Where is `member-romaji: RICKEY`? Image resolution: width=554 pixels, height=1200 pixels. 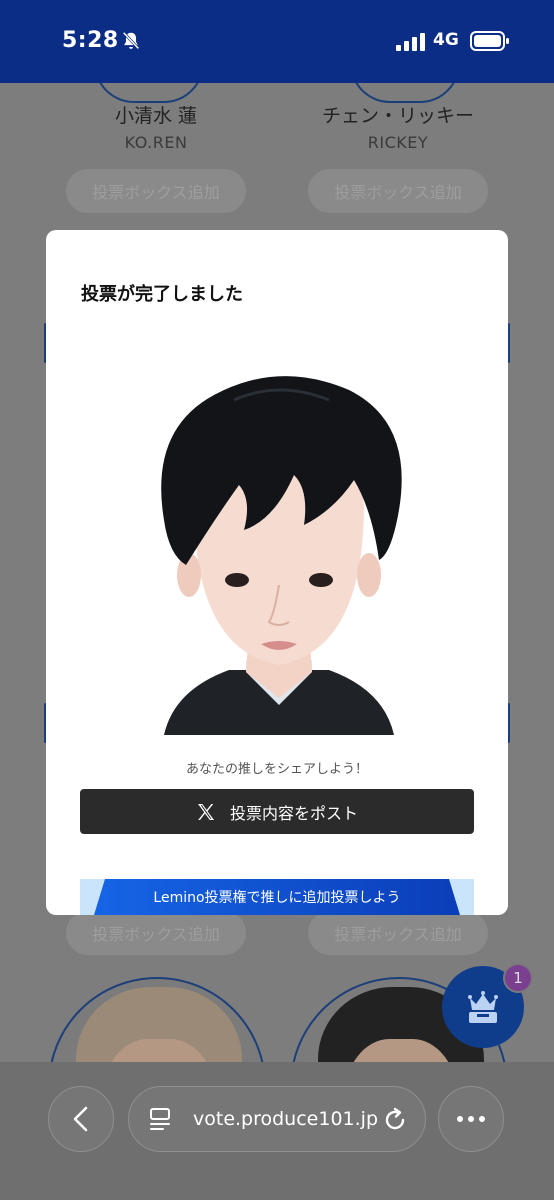
member-romaji: RICKEY is located at coordinates (398, 142).